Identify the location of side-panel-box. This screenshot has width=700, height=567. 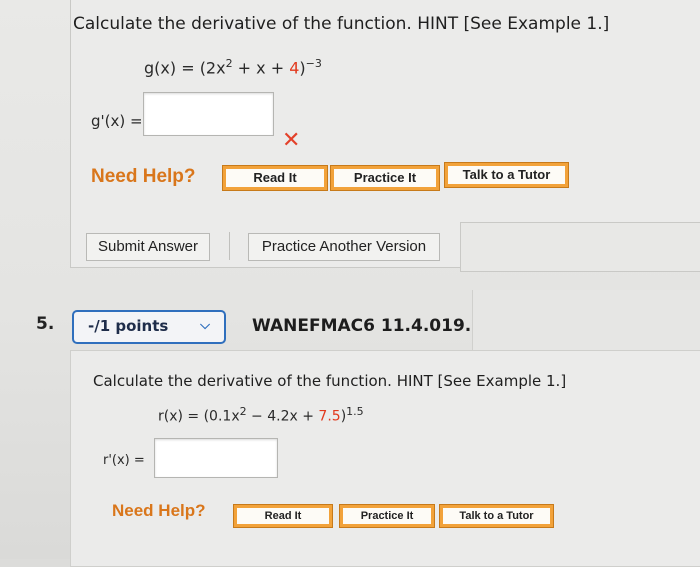
(580, 247).